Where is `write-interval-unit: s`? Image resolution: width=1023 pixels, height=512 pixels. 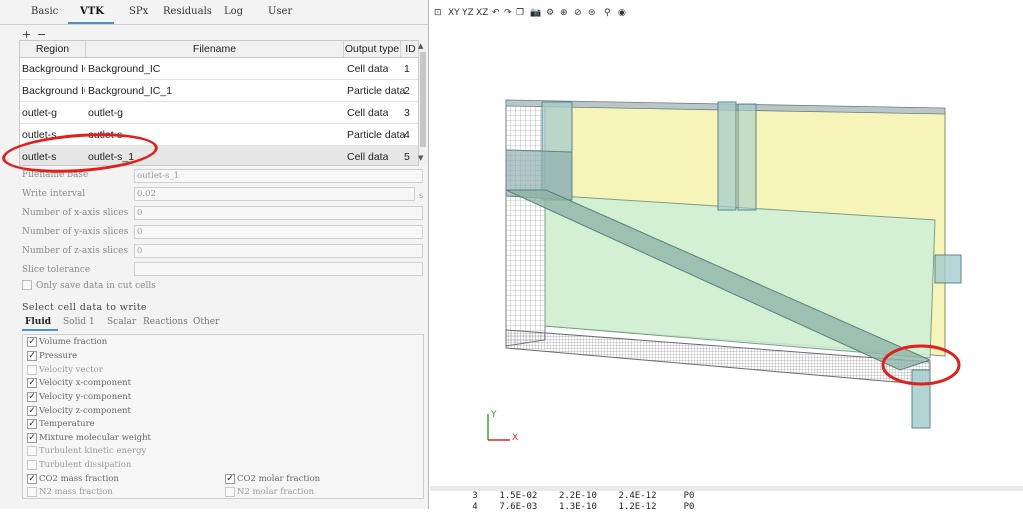 write-interval-unit: s is located at coordinates (421, 195).